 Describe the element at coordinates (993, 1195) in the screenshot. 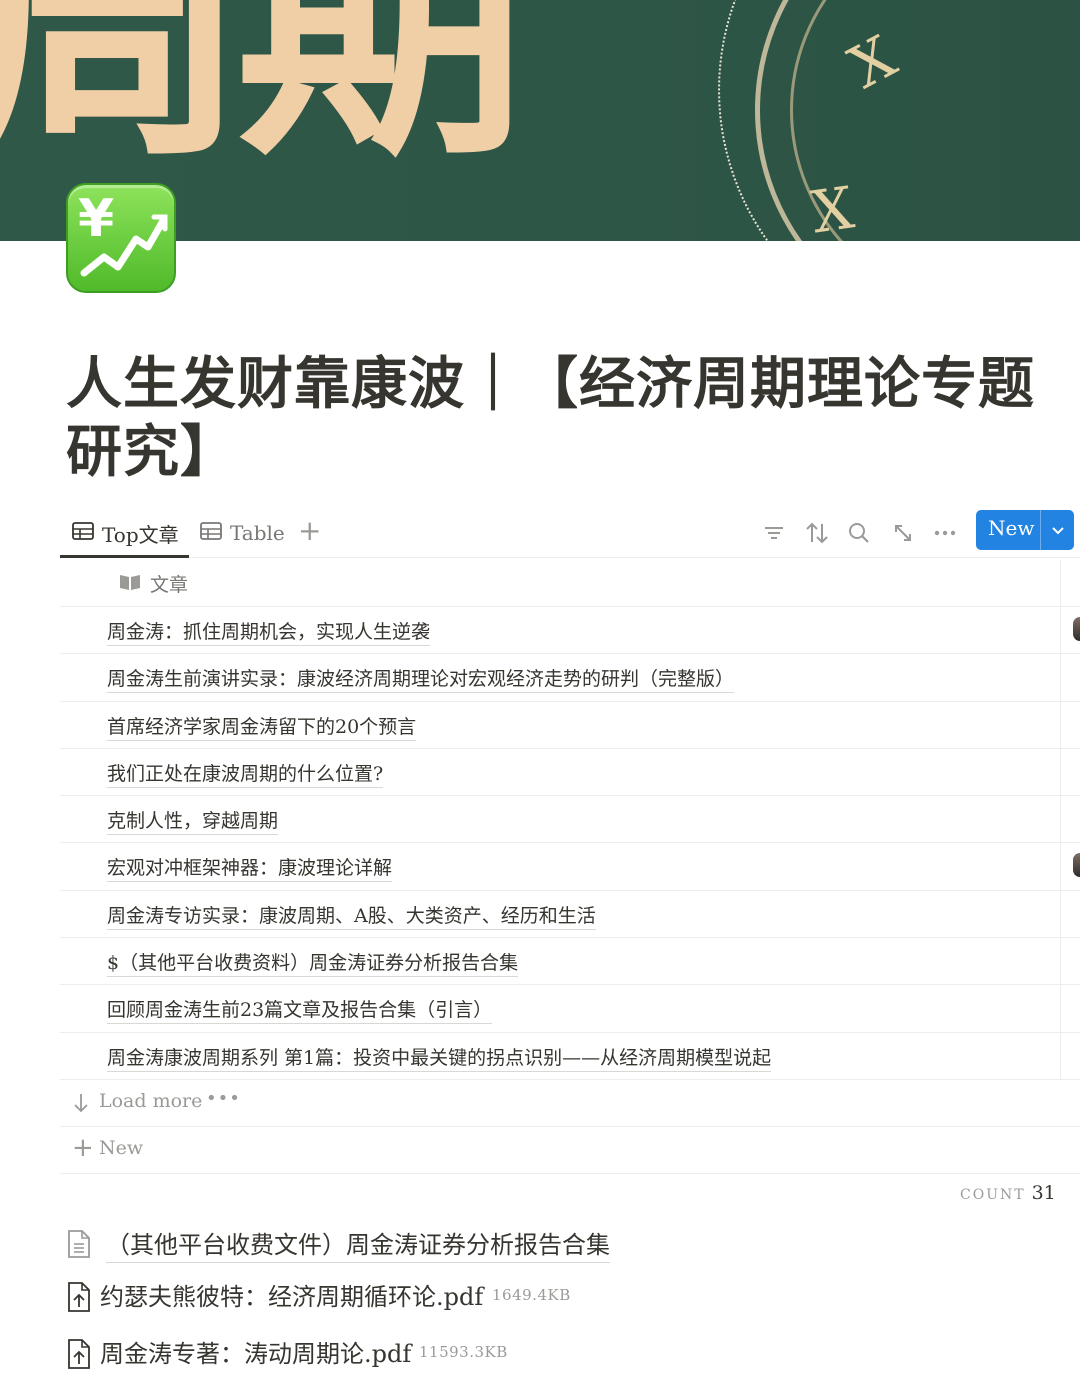

I see `count-label: COUNT` at that location.